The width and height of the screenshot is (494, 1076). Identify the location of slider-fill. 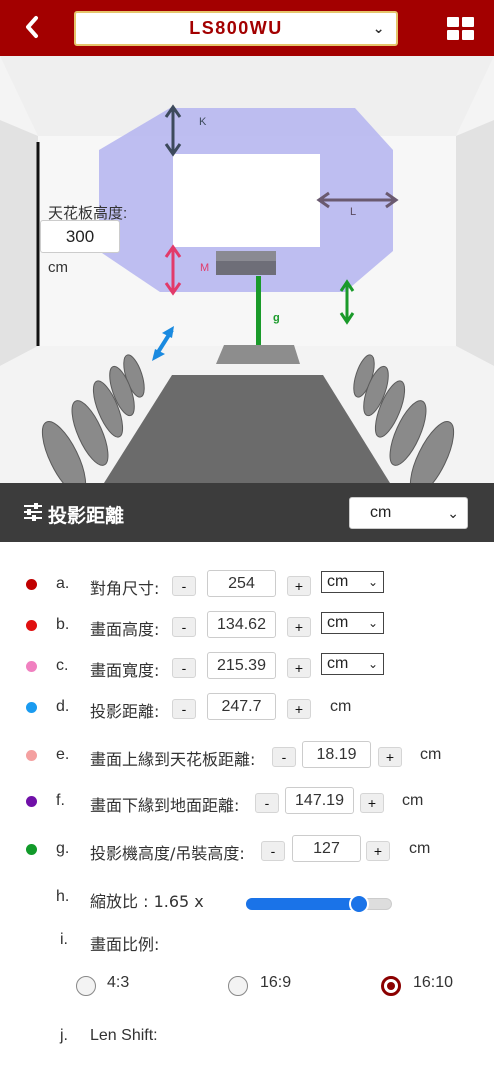
(303, 904).